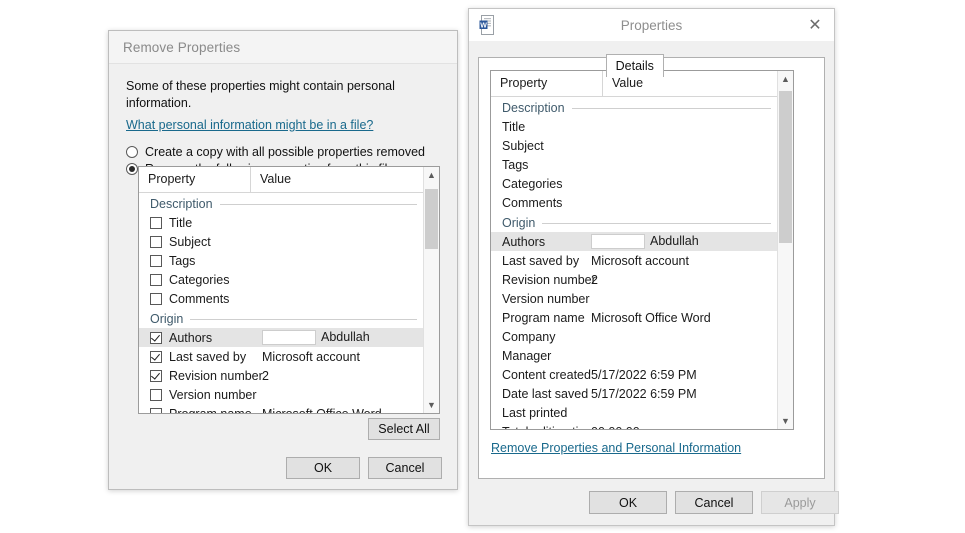 This screenshot has width=965, height=533. Describe the element at coordinates (156, 410) in the screenshot. I see `checkbox-program-name` at that location.